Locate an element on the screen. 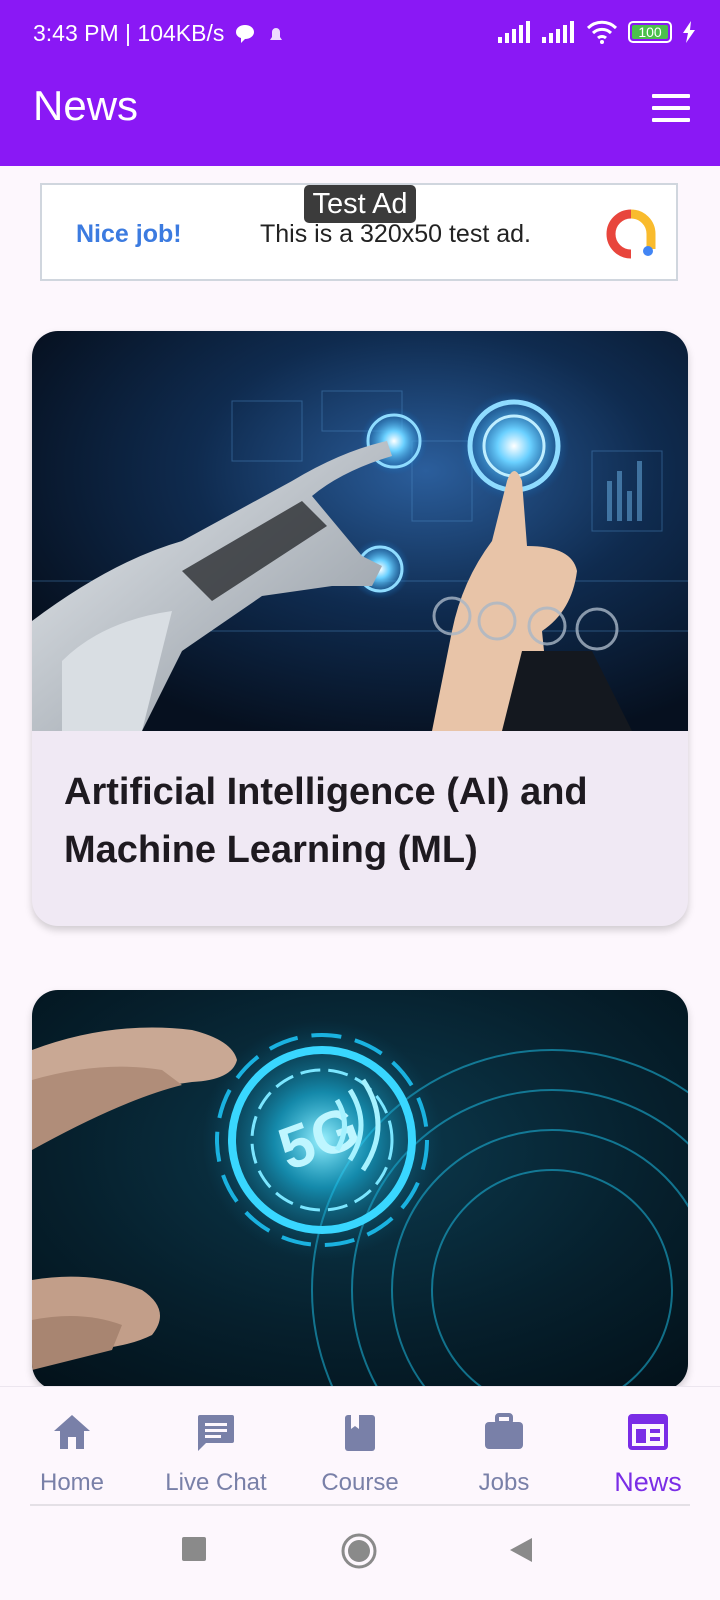 The image size is (720, 1600). home-button is located at coordinates (359, 1551).